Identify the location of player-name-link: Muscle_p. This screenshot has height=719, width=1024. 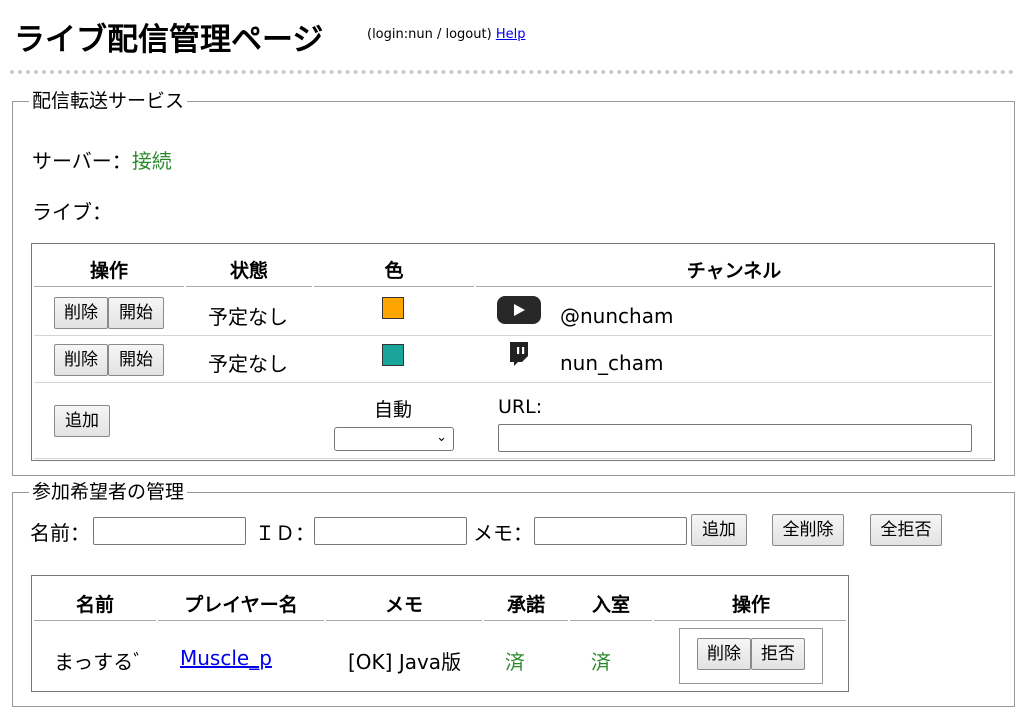
(226, 658).